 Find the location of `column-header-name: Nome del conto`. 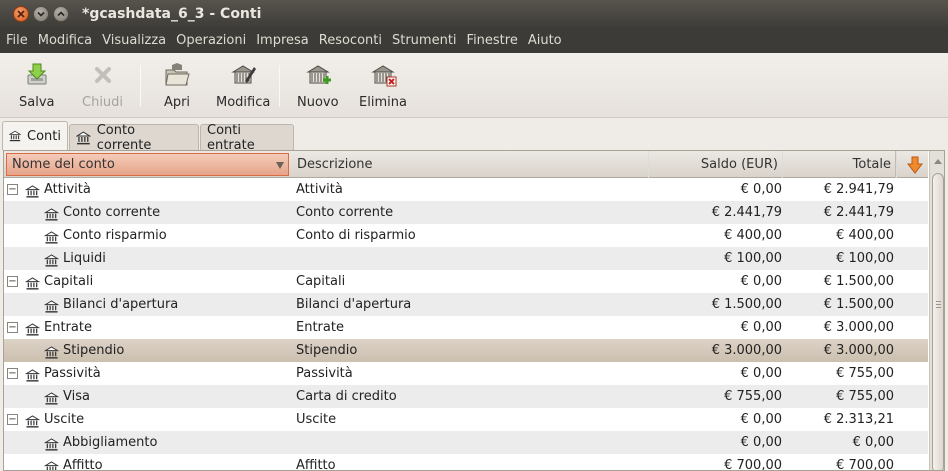

column-header-name: Nome del conto is located at coordinates (147, 164).